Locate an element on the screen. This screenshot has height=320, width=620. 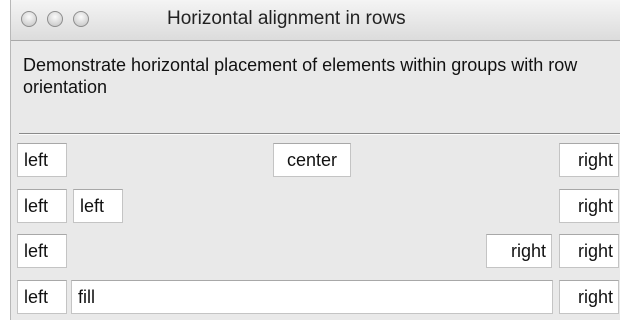
title-bar: Horizontal alignment in rows is located at coordinates (315, 20).